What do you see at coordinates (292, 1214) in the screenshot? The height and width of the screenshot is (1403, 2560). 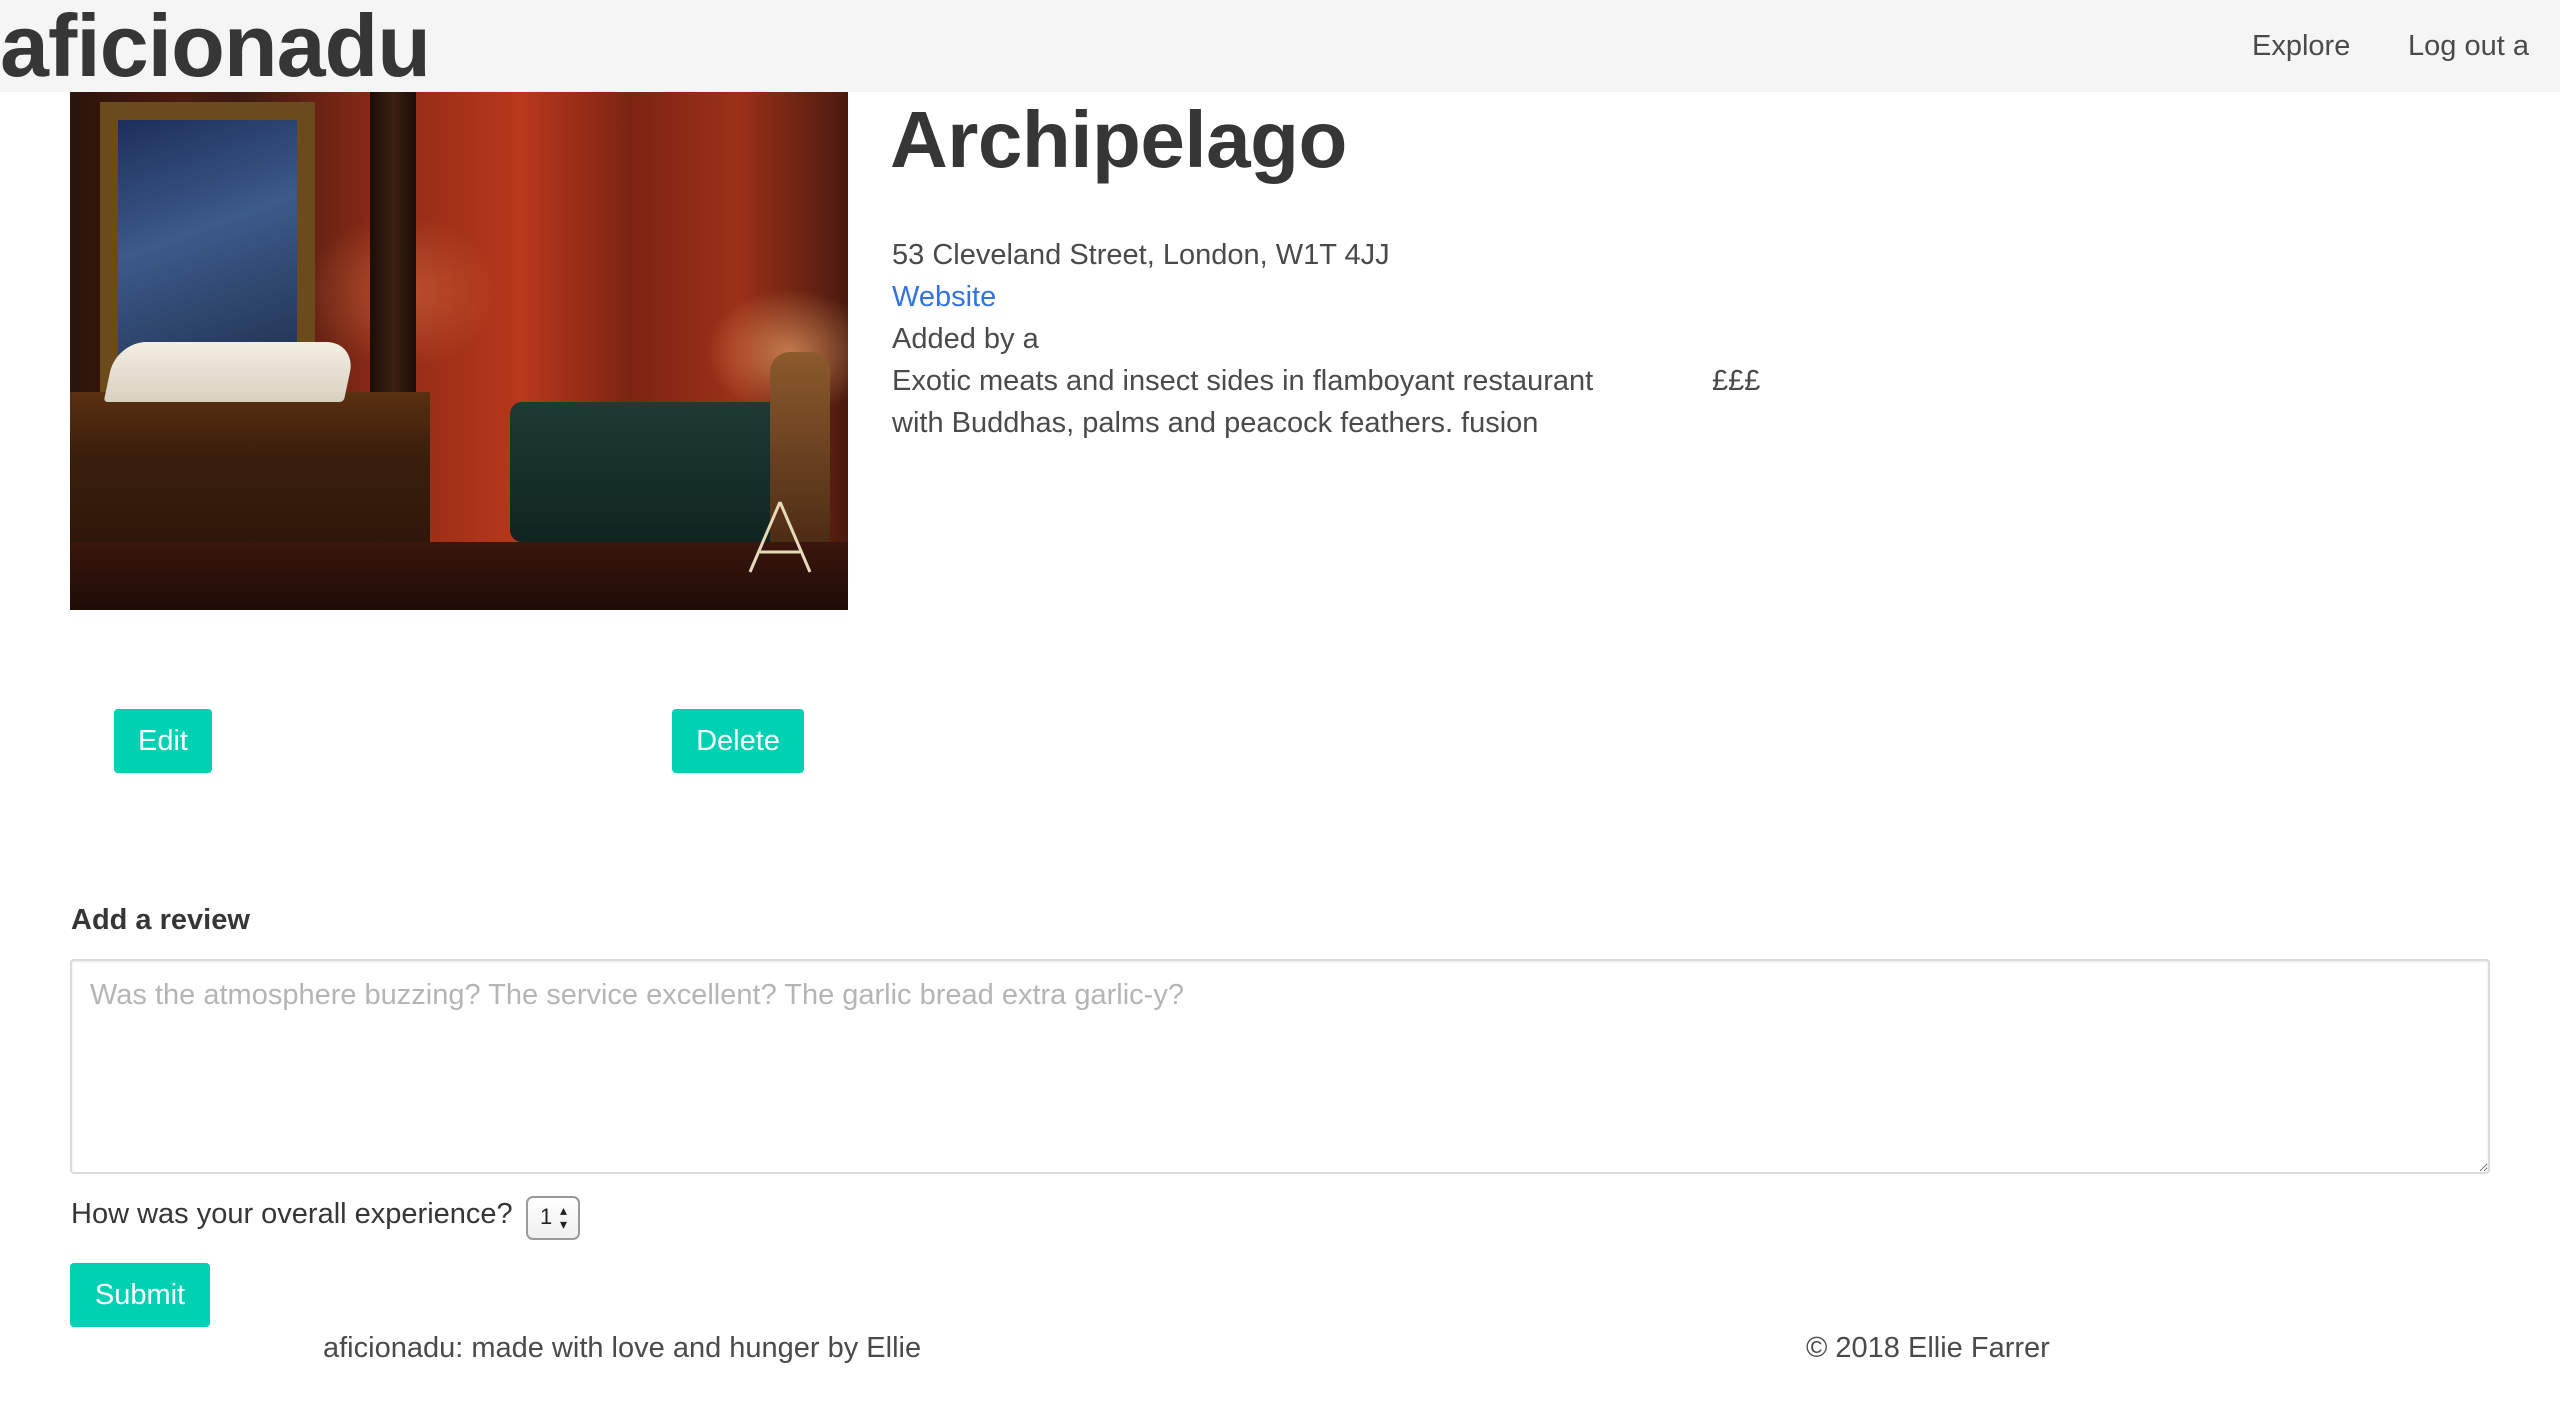 I see `experience-label: How was your overall experience?` at bounding box center [292, 1214].